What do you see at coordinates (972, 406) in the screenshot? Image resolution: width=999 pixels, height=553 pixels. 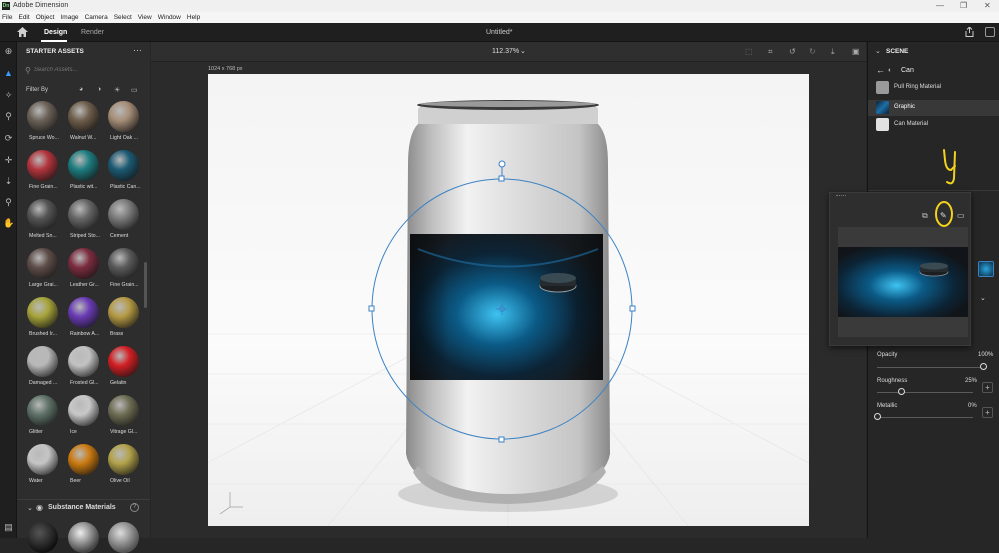 I see `metallic-value: 0%` at bounding box center [972, 406].